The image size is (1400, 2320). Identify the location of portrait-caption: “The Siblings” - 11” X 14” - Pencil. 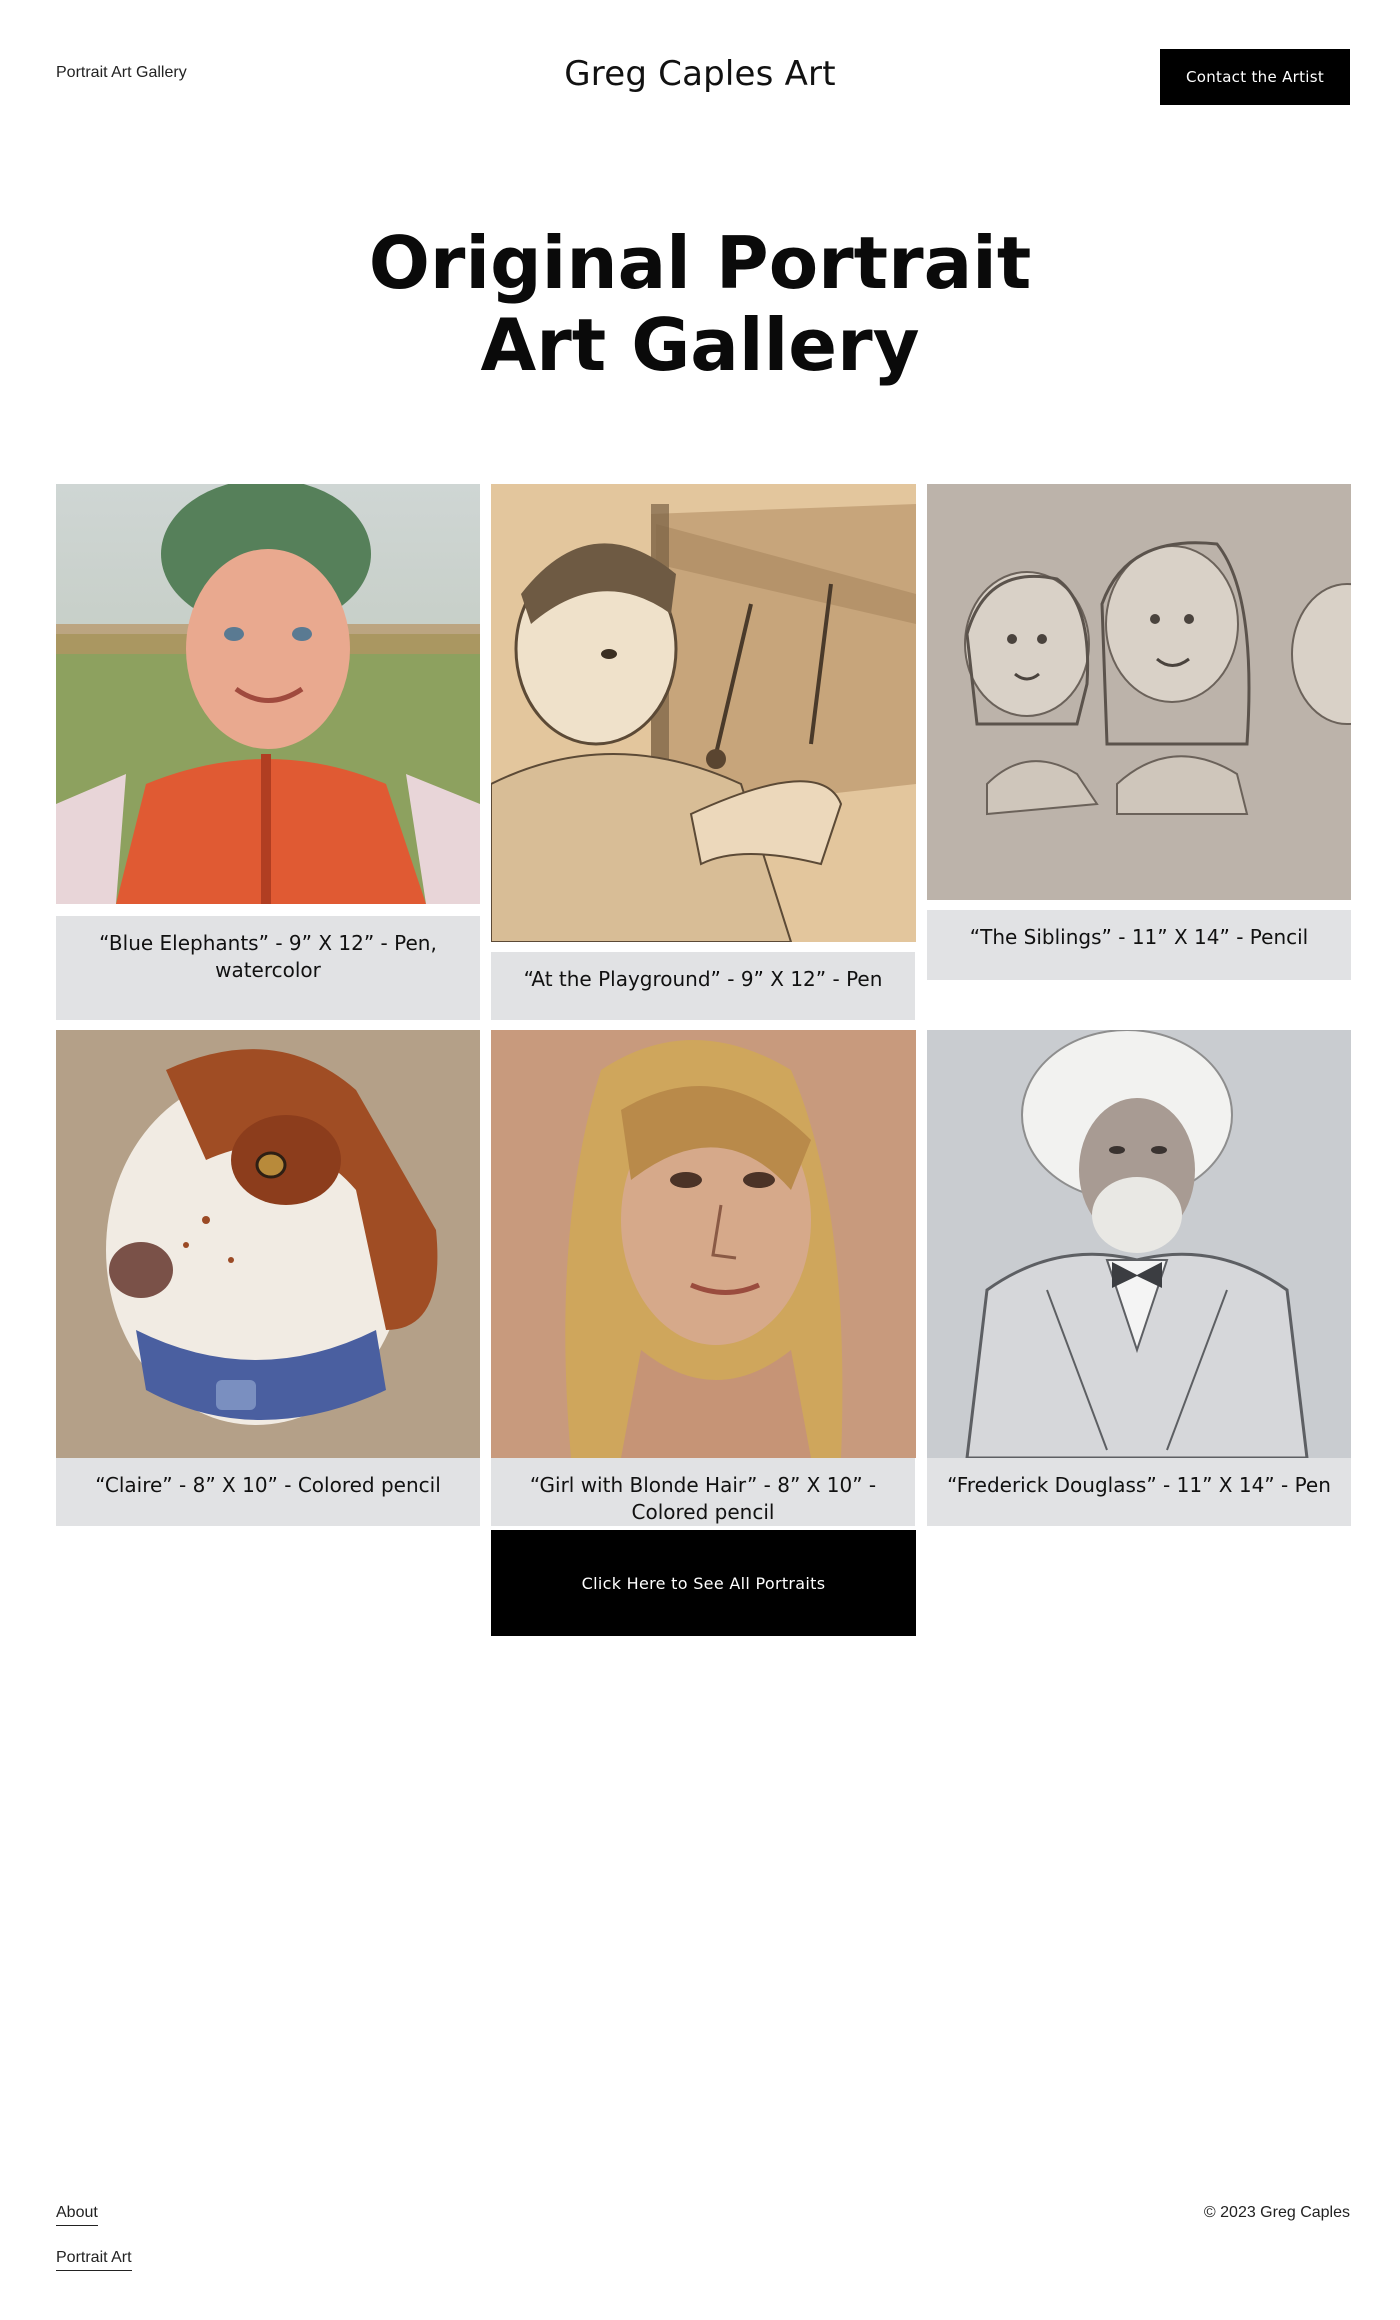
(1139, 945).